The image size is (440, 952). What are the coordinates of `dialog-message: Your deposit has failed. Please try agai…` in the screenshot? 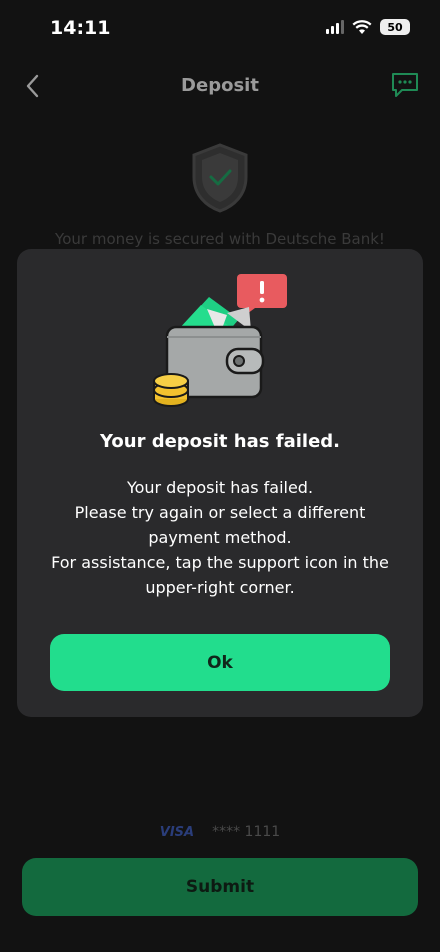 It's located at (220, 537).